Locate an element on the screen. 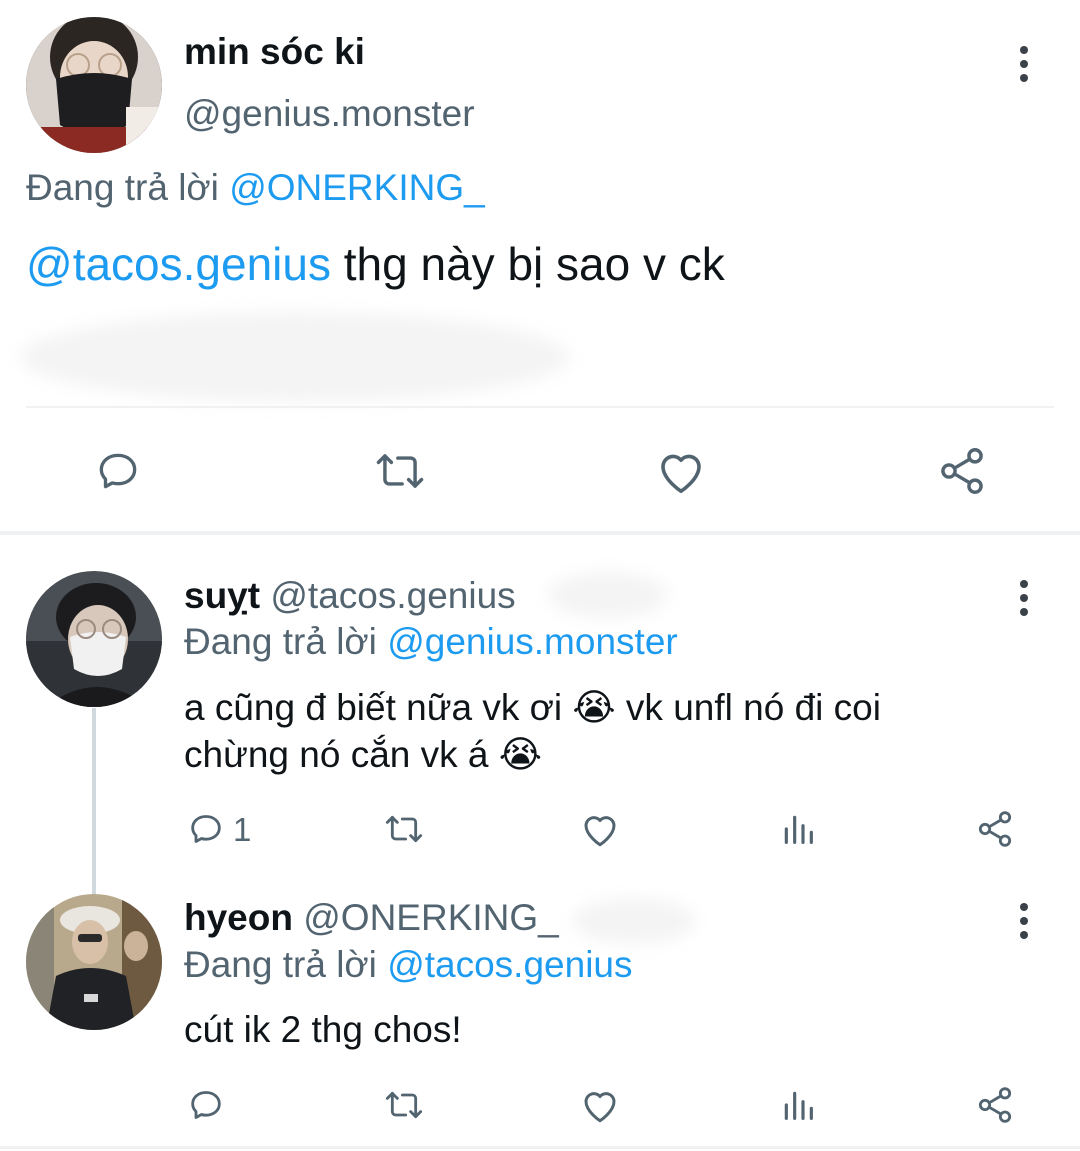  reply2-avatar is located at coordinates (94, 962).